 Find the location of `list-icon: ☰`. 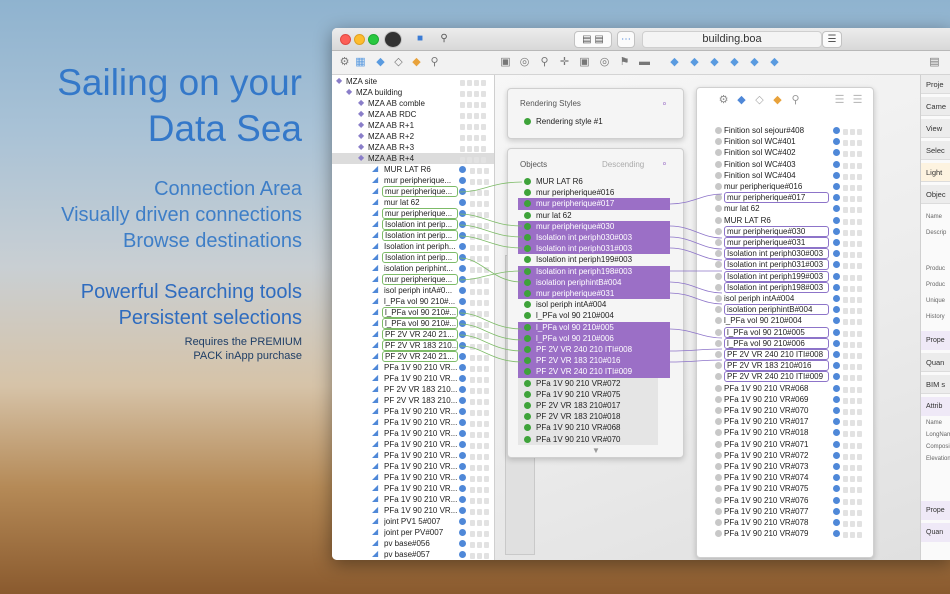

list-icon: ☰ is located at coordinates (832, 39).